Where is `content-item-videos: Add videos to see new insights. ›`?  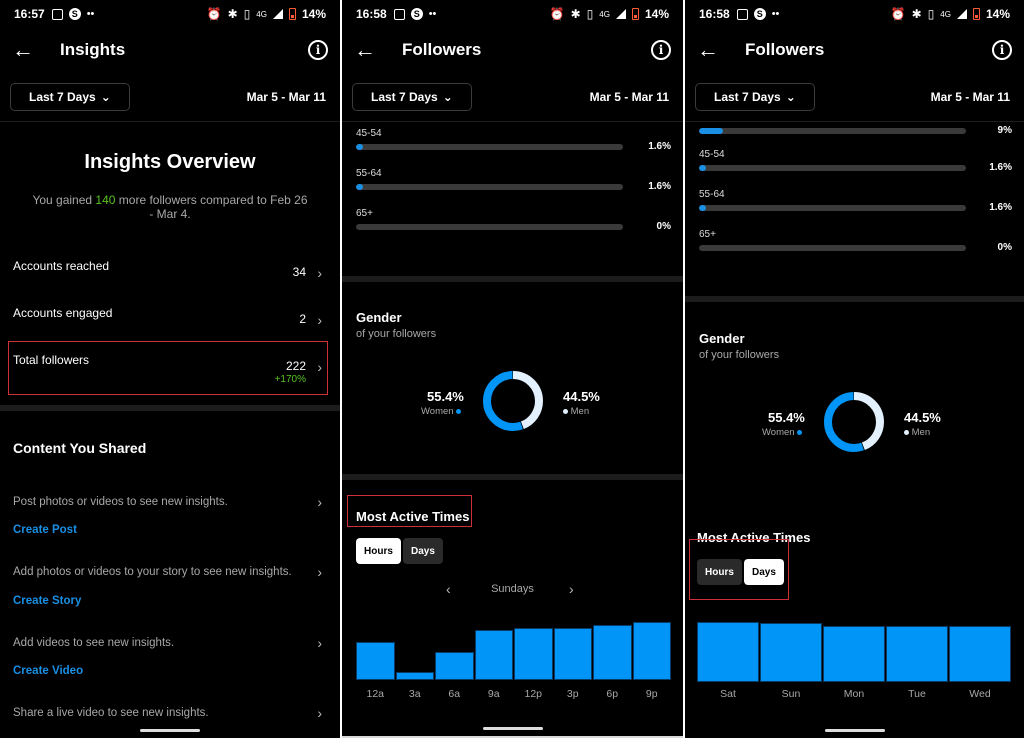 content-item-videos: Add videos to see new insights. › is located at coordinates (169, 643).